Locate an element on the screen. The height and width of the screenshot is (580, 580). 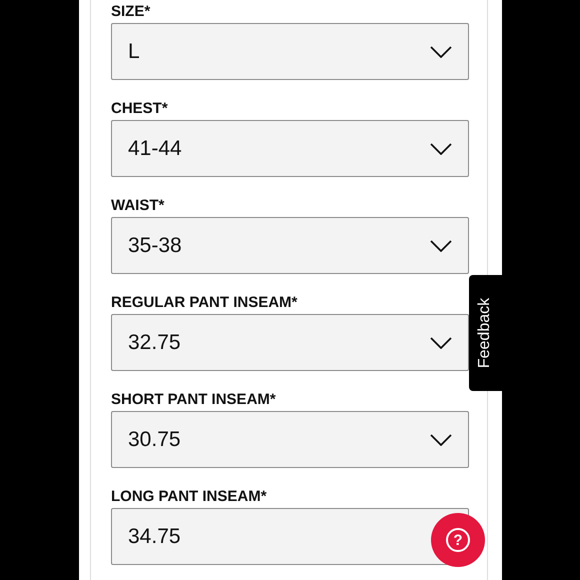
select-field: 35-38 is located at coordinates (290, 245).